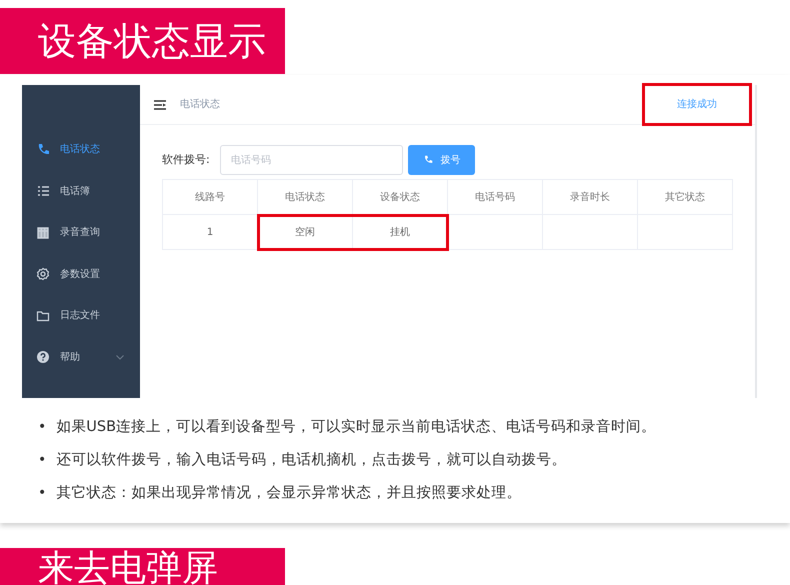 The height and width of the screenshot is (585, 790). Describe the element at coordinates (43, 315) in the screenshot. I see `folder-icon` at that location.